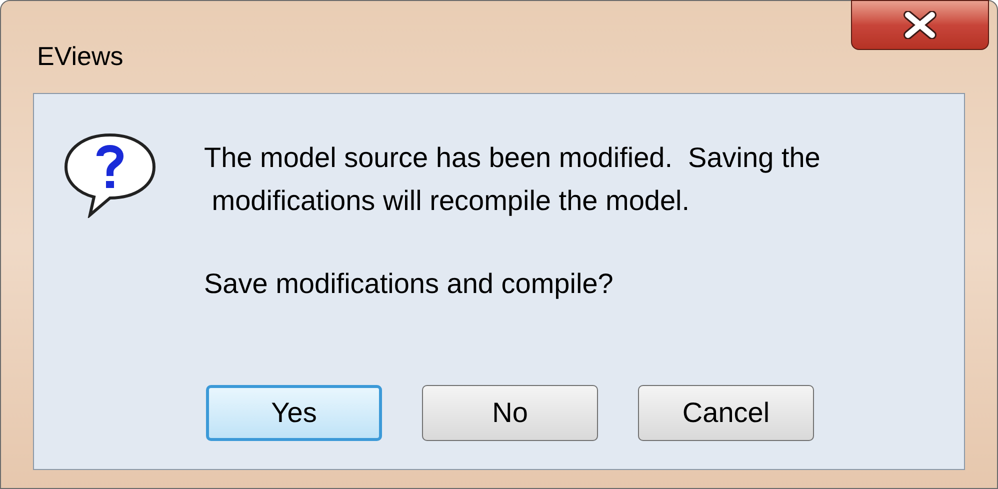 The width and height of the screenshot is (998, 489). Describe the element at coordinates (294, 413) in the screenshot. I see `dialog-button: Yes` at that location.